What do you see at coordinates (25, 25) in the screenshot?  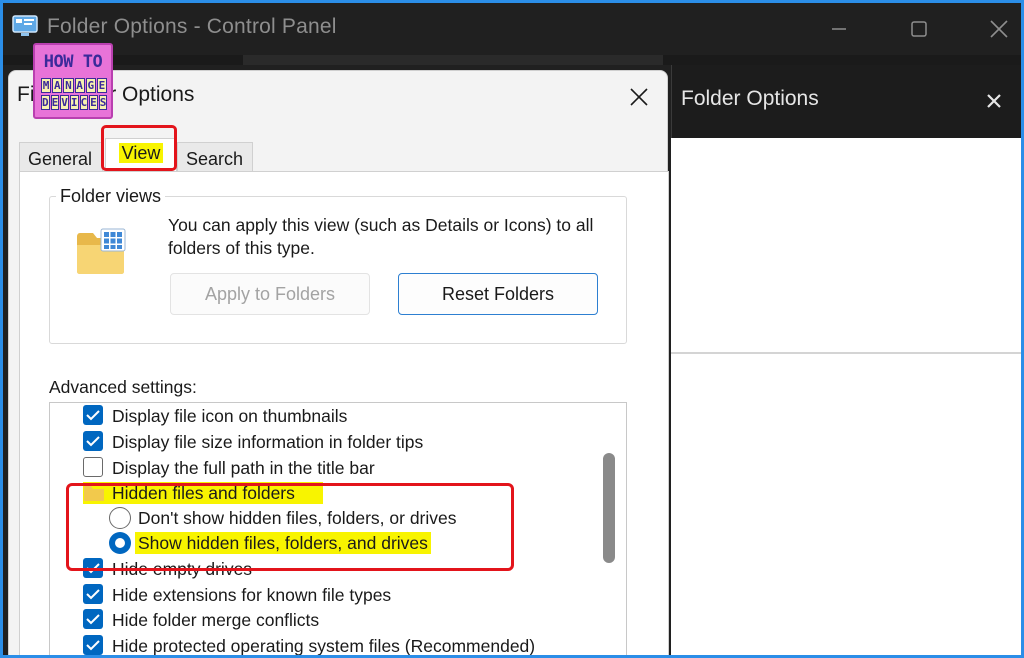 I see `control-panel-icon` at bounding box center [25, 25].